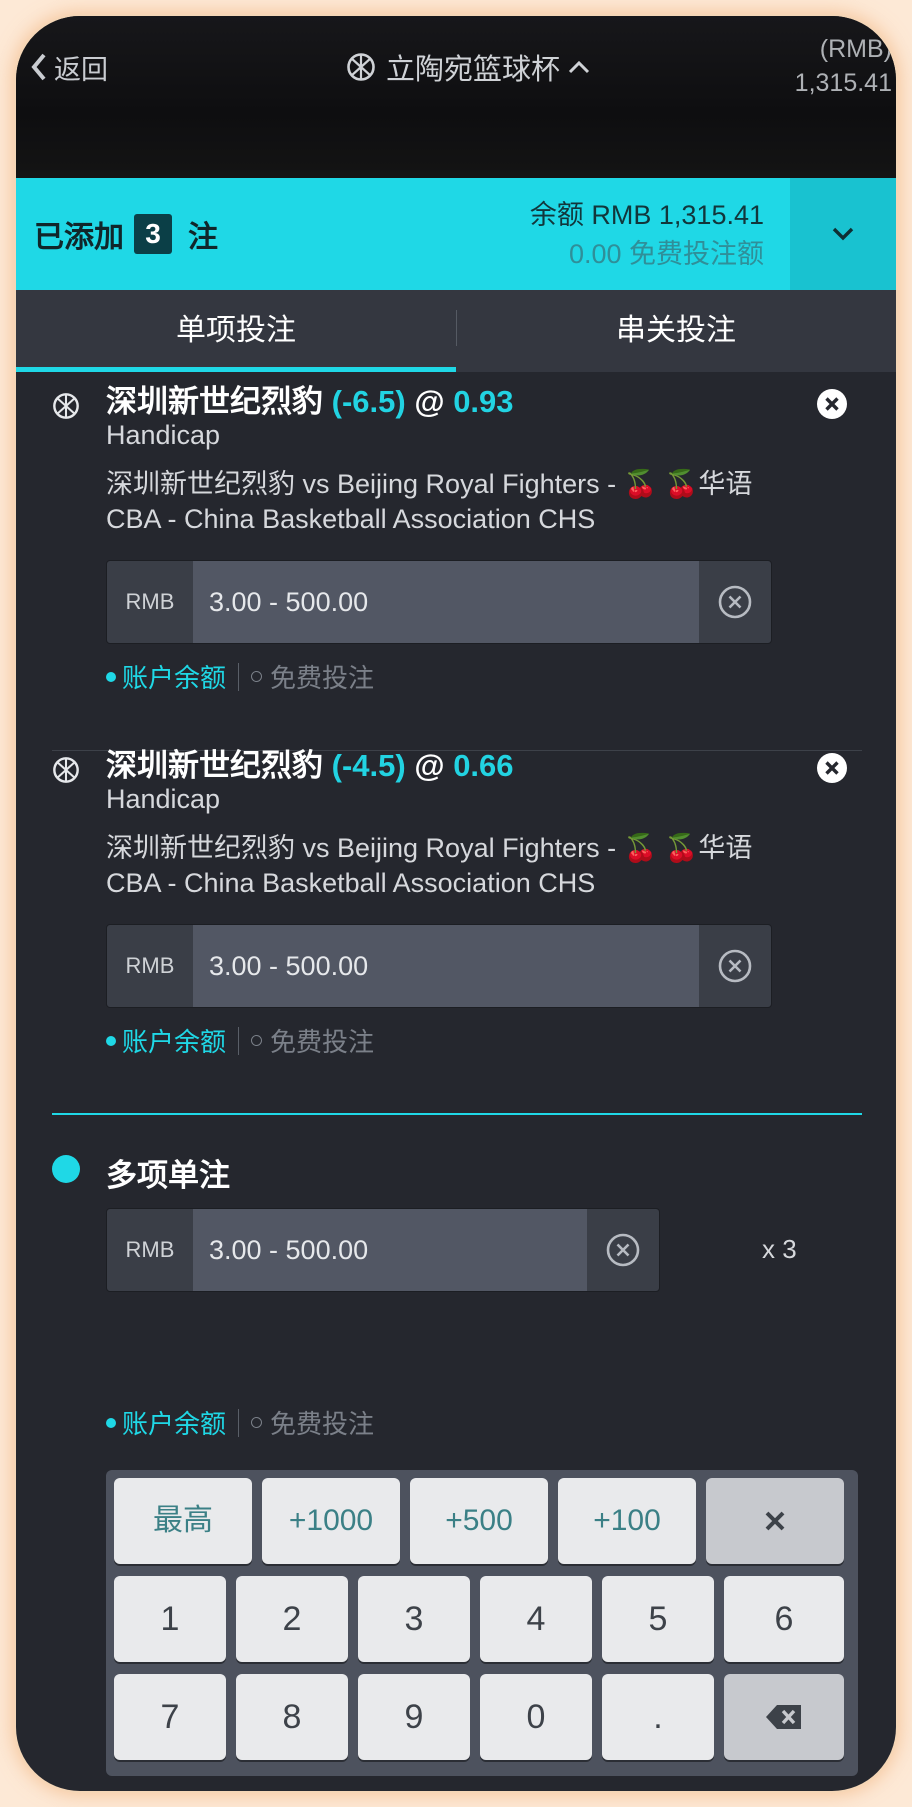 Image resolution: width=912 pixels, height=1807 pixels. I want to click on top-bar: 返回 立陶宛篮球杯 (RMB) 1,315.41, so click(456, 97).